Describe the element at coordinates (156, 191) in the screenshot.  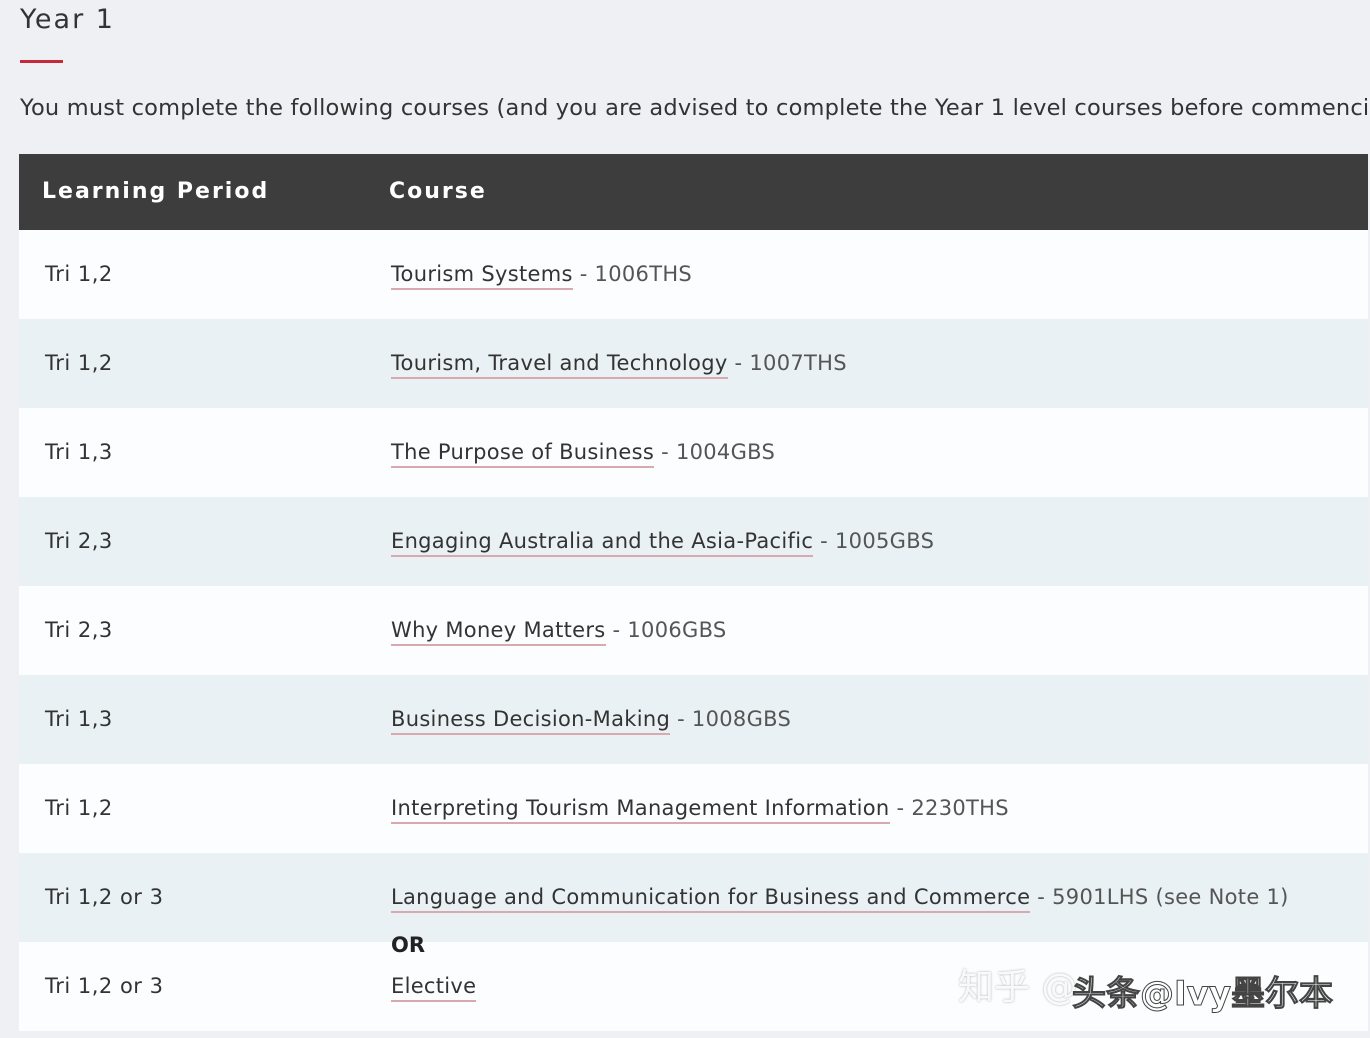
I see `header-learning-period: Learning Period` at that location.